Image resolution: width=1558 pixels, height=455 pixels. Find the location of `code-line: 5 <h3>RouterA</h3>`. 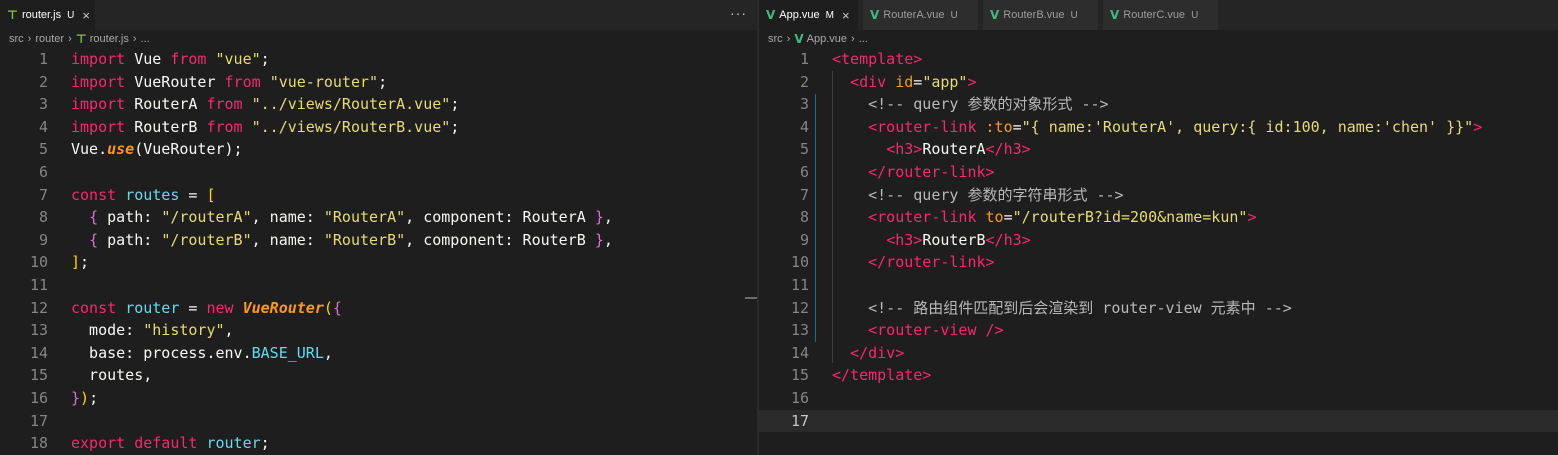

code-line: 5 <h3>RouterA</h3> is located at coordinates (1158, 149).